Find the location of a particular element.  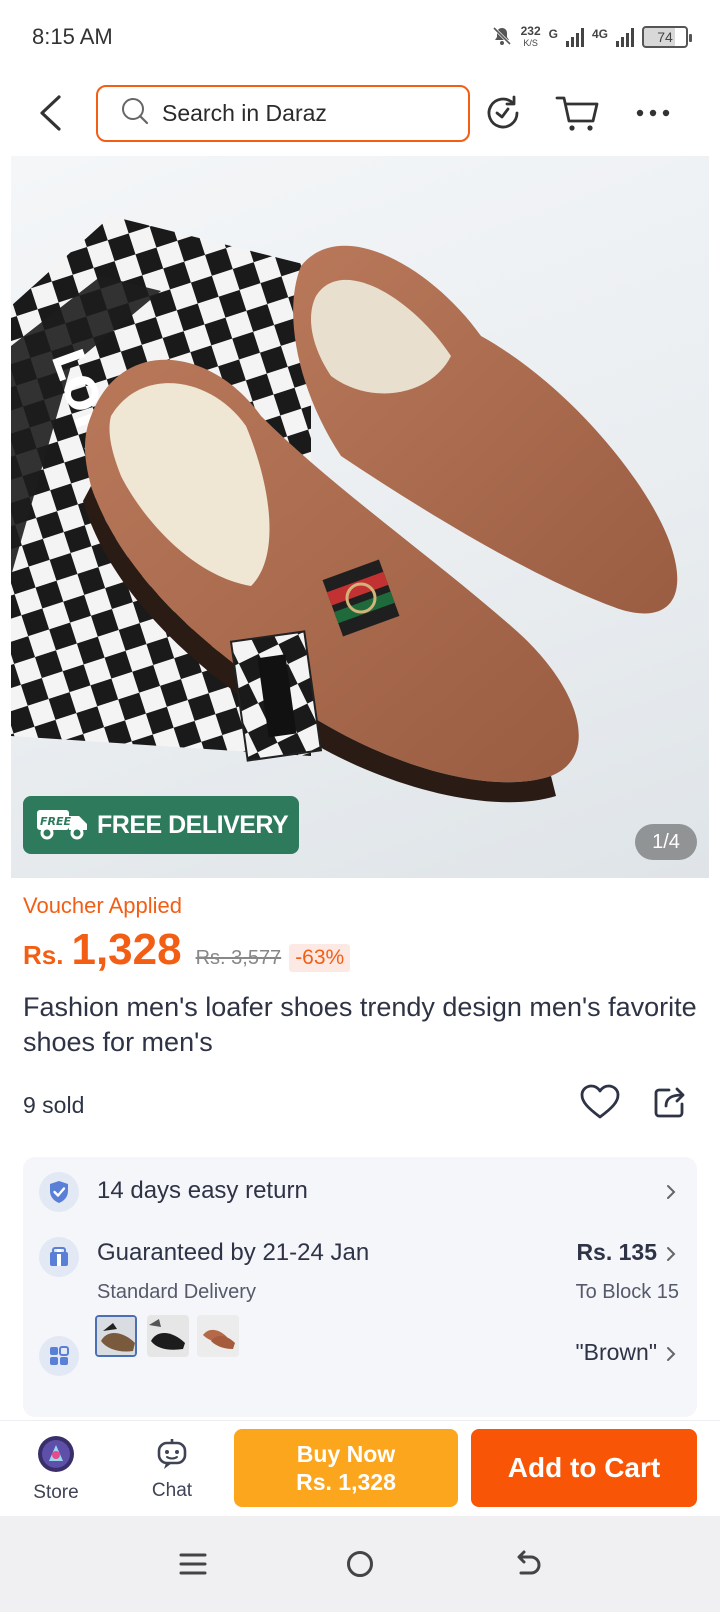

price-row: Rs. 1,328 Rs. 3,577 -63% is located at coordinates (187, 950).